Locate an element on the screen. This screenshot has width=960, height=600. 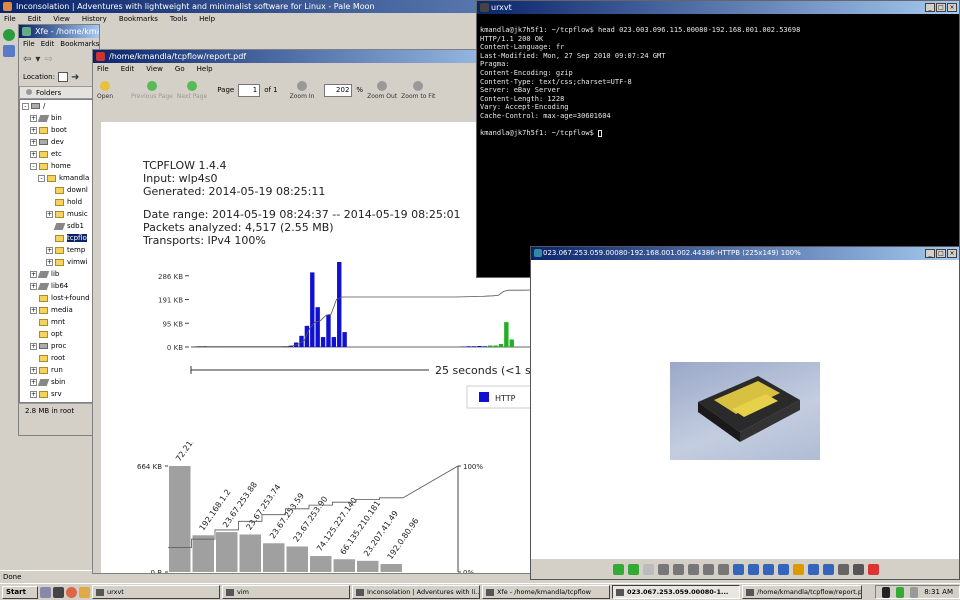
play-icon is located at coordinates (648, 569).